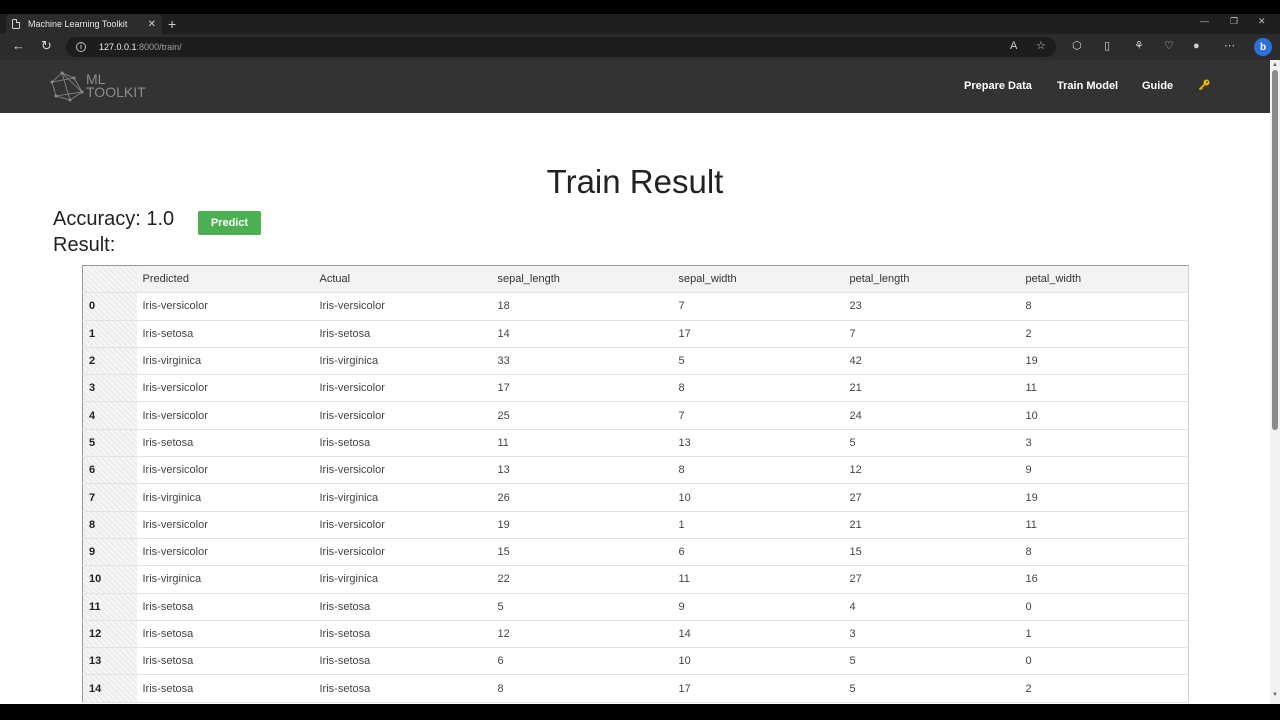 This screenshot has height=720, width=1280. Describe the element at coordinates (1104, 634) in the screenshot. I see `table-cell: 1` at that location.